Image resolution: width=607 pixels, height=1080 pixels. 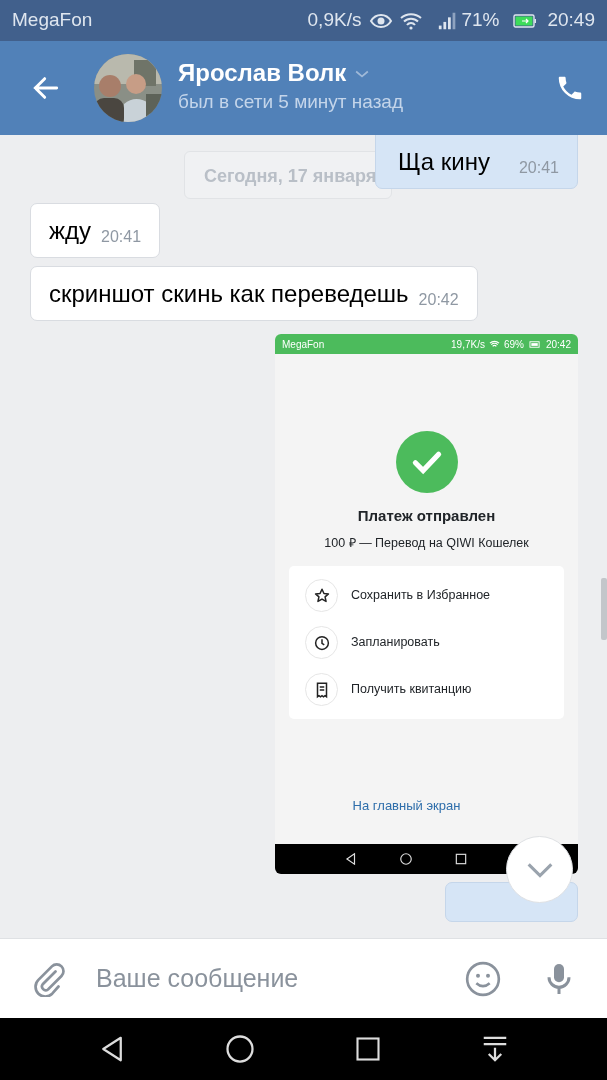 I want to click on network-speed: 19,7K/s, so click(x=468, y=344).